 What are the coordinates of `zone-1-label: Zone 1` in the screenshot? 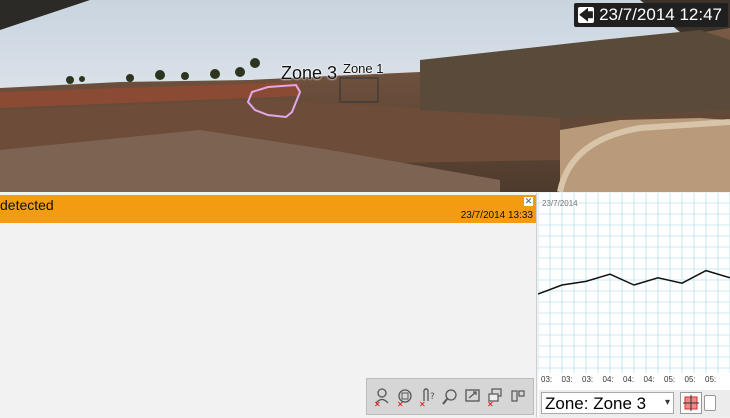 It's located at (363, 68).